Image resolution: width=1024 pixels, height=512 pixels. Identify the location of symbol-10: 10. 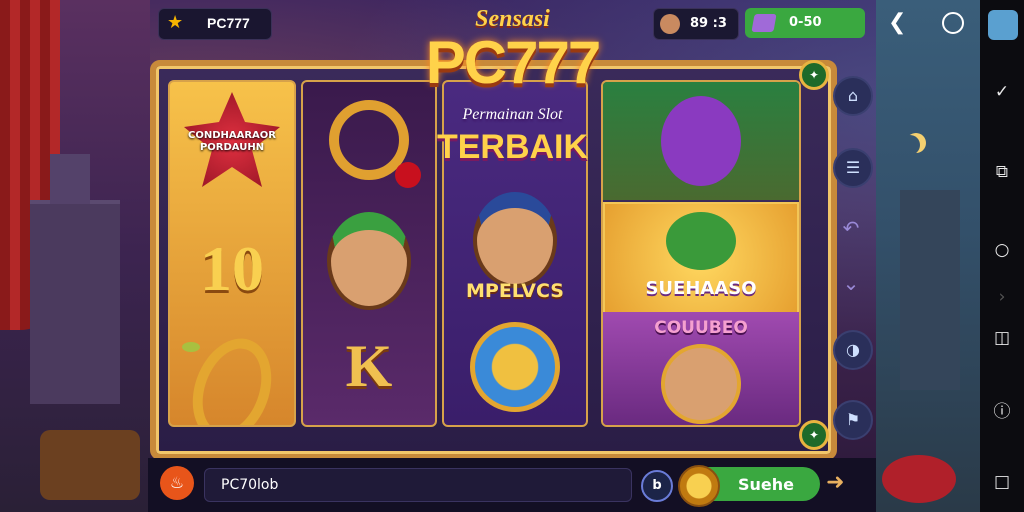
(232, 268).